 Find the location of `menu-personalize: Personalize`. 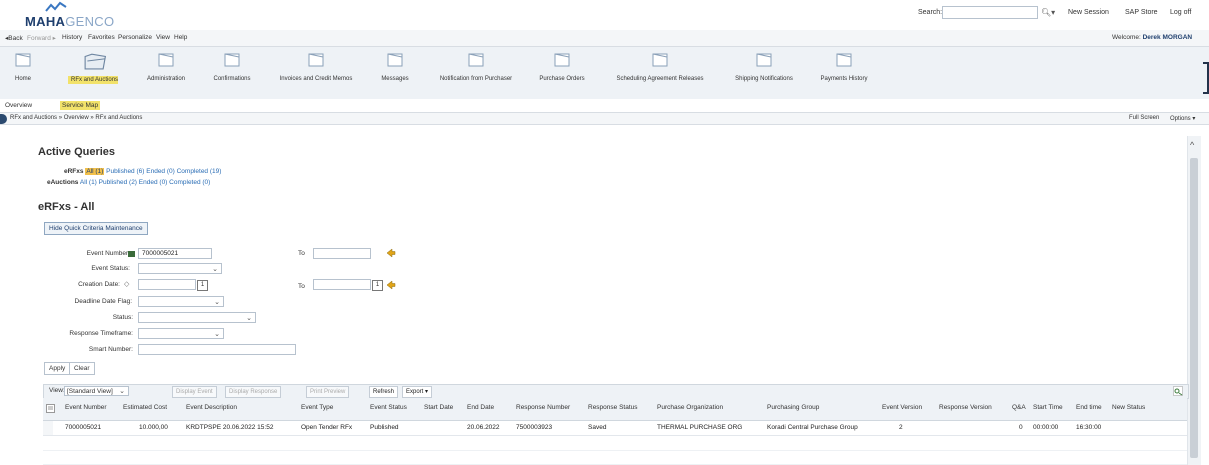

menu-personalize: Personalize is located at coordinates (135, 37).